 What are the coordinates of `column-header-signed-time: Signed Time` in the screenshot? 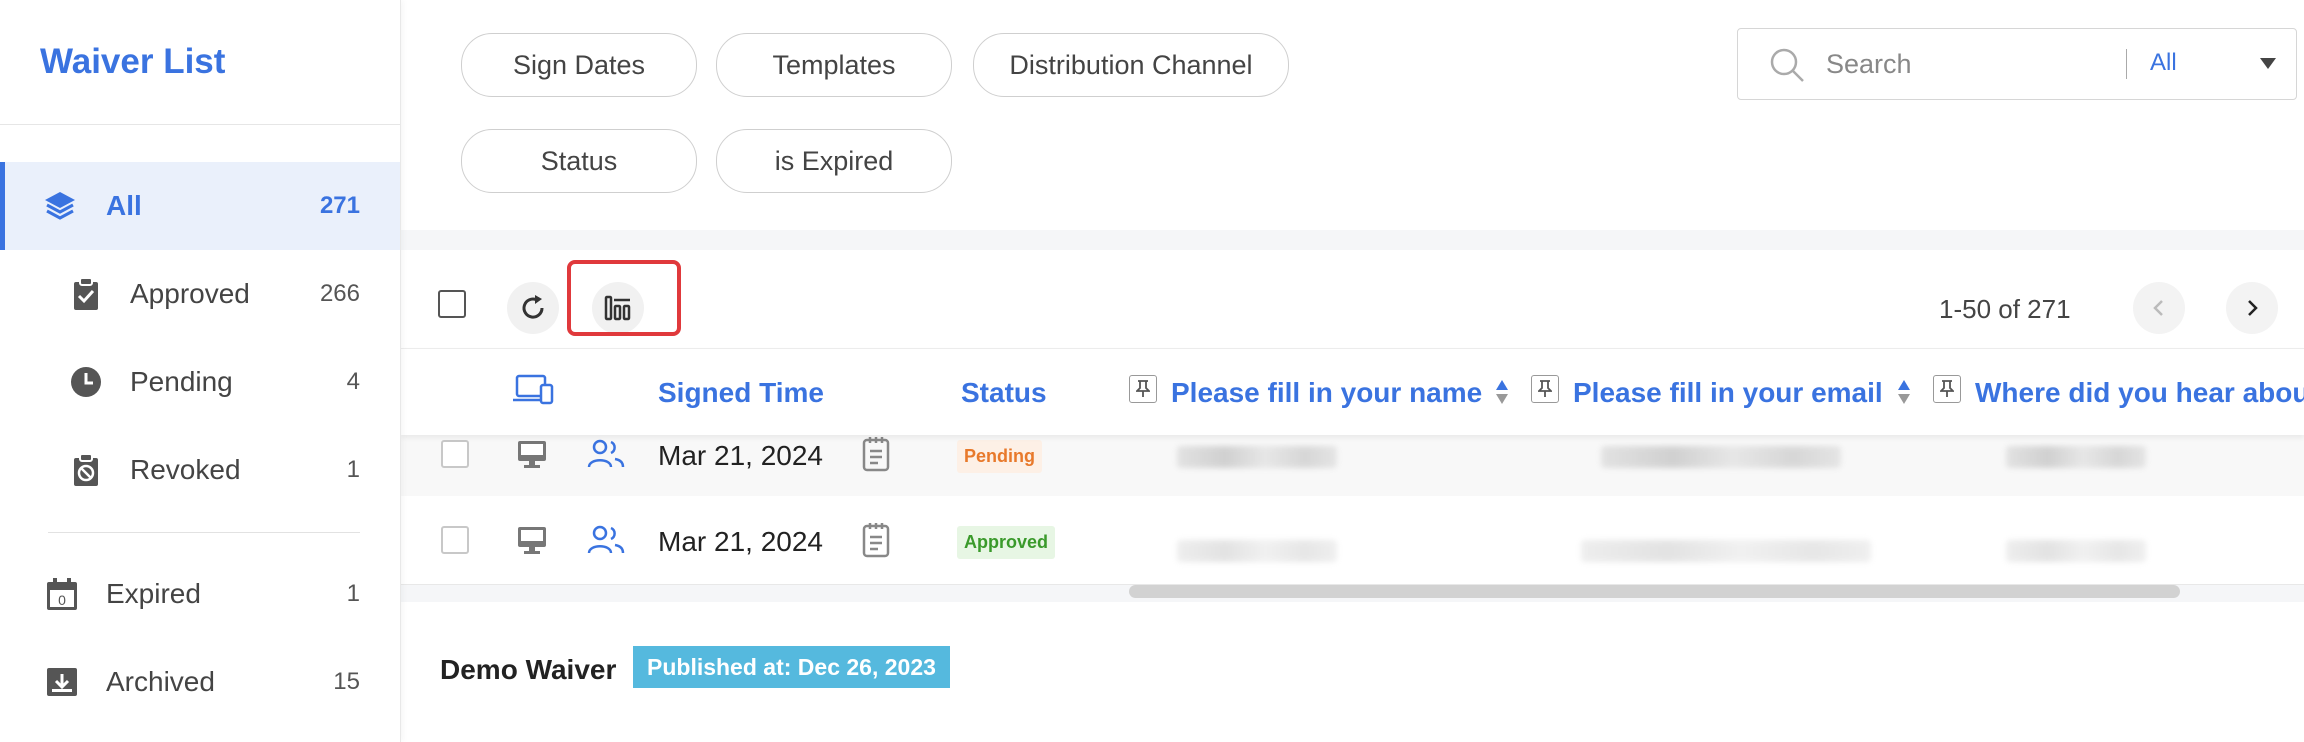 It's located at (741, 393).